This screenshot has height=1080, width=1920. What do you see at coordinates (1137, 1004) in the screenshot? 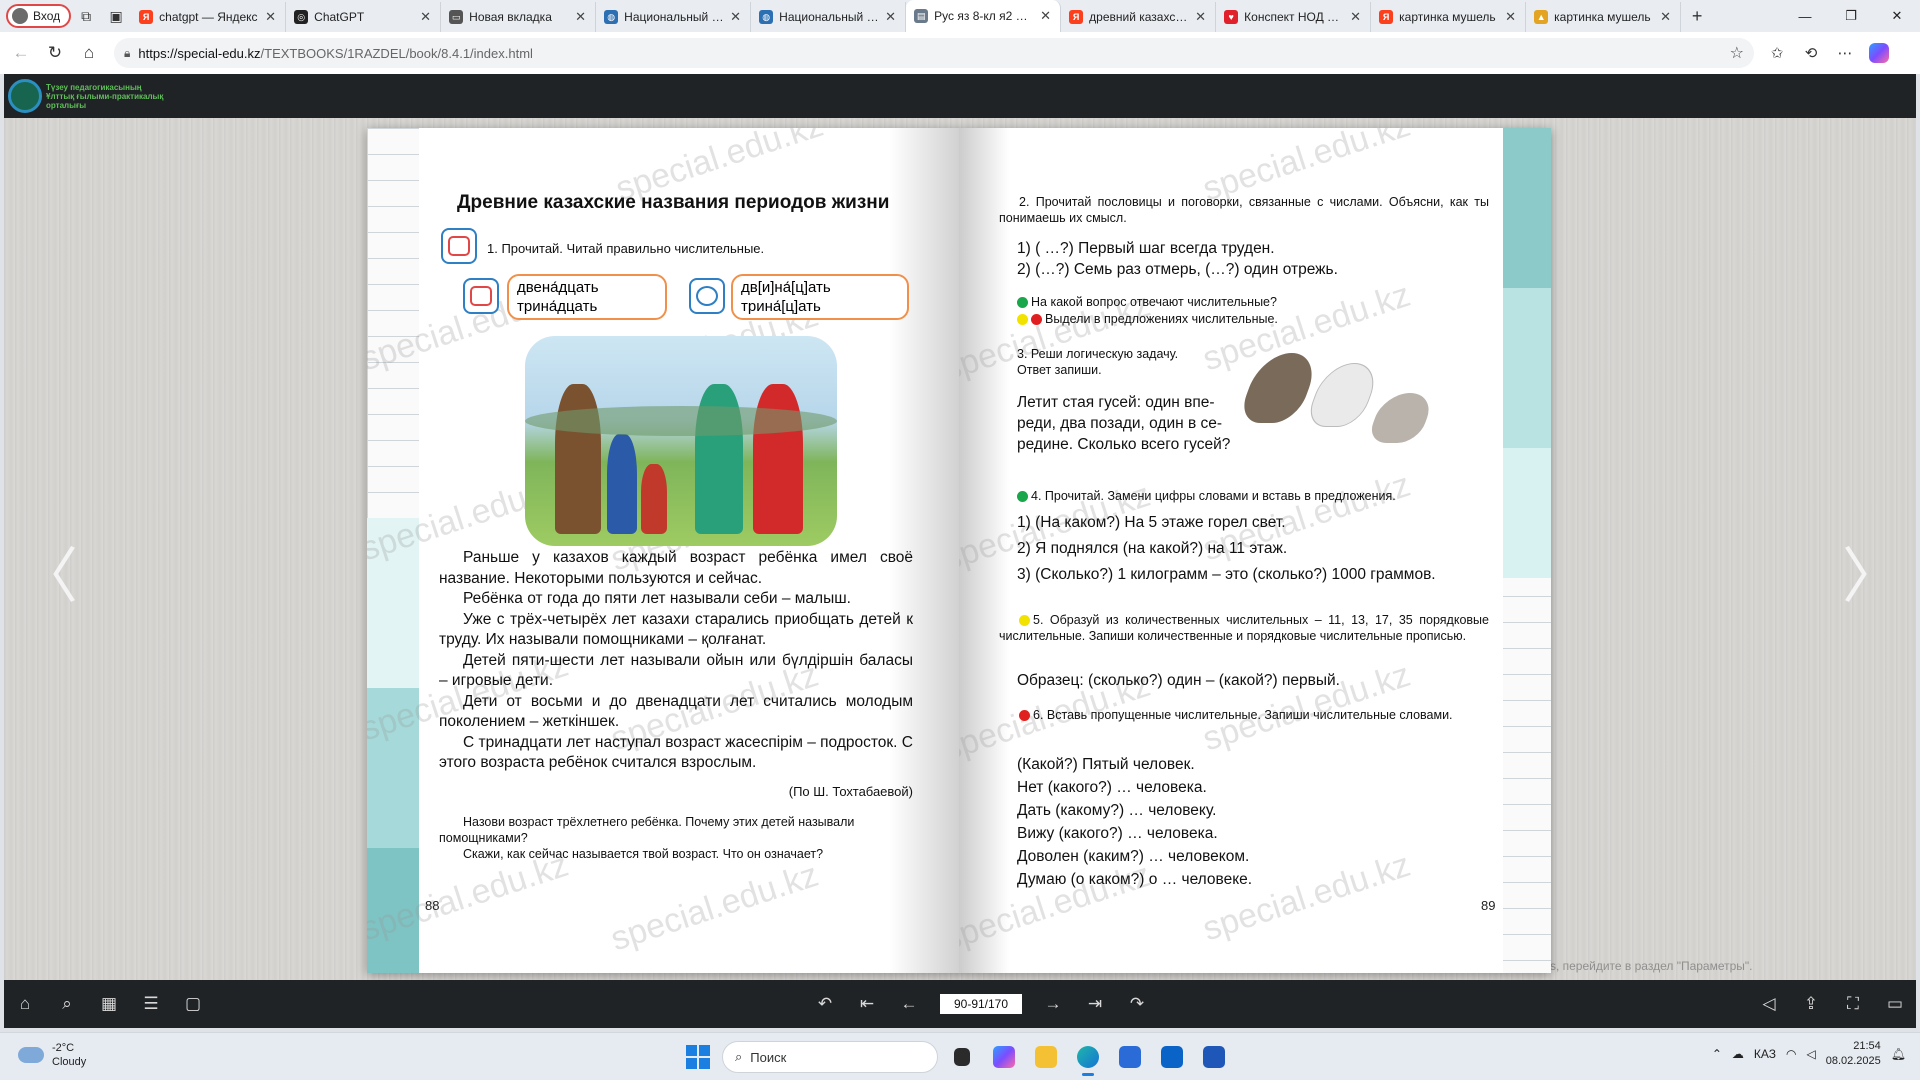
I see `redo-icon: ↷` at bounding box center [1137, 1004].